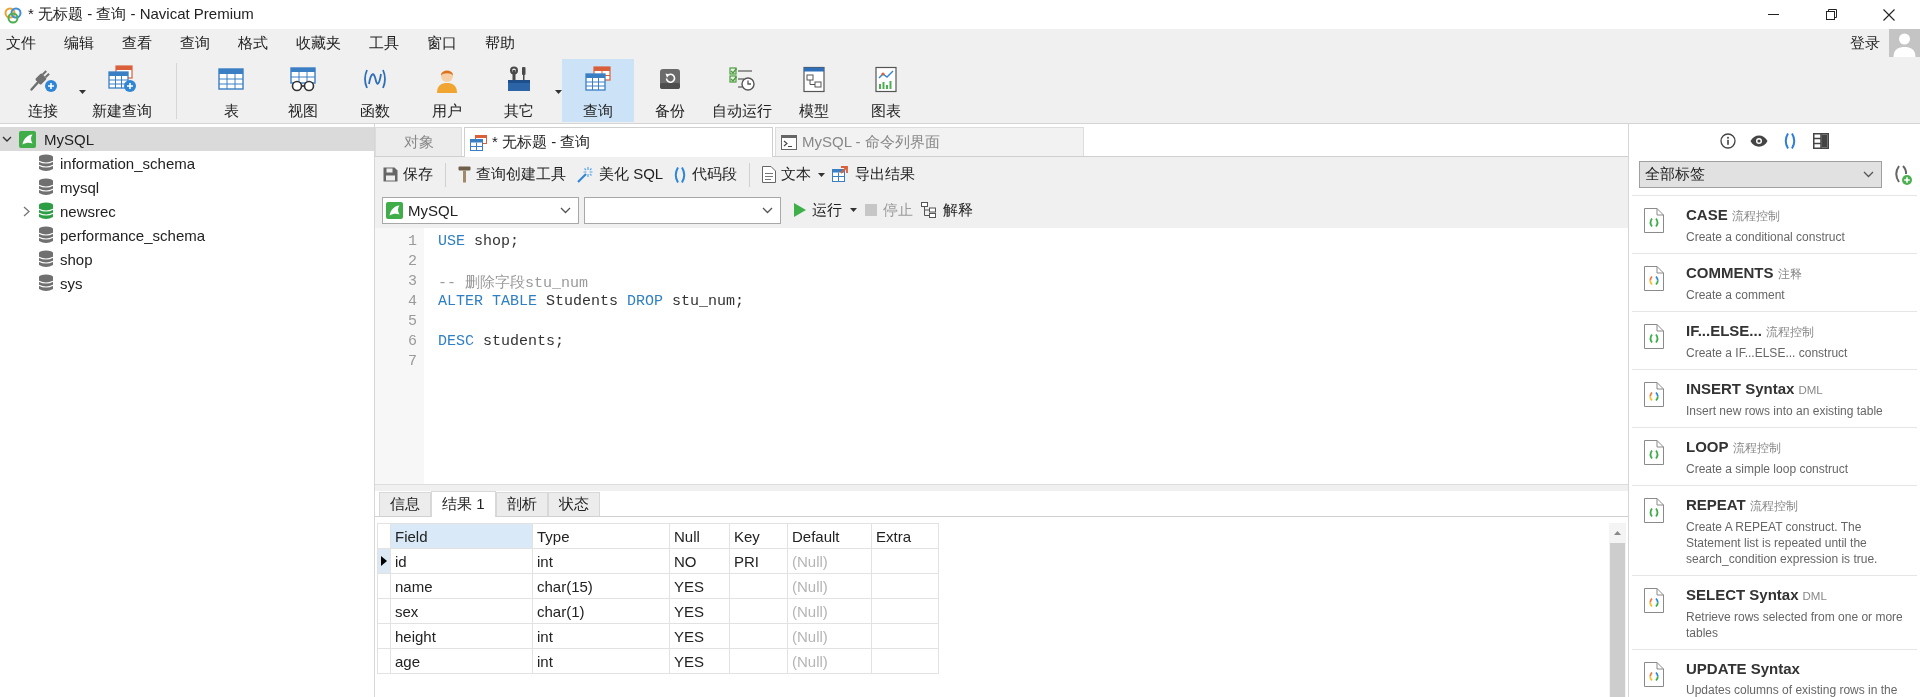  Describe the element at coordinates (195, 43) in the screenshot. I see `menu-item: 查询` at that location.